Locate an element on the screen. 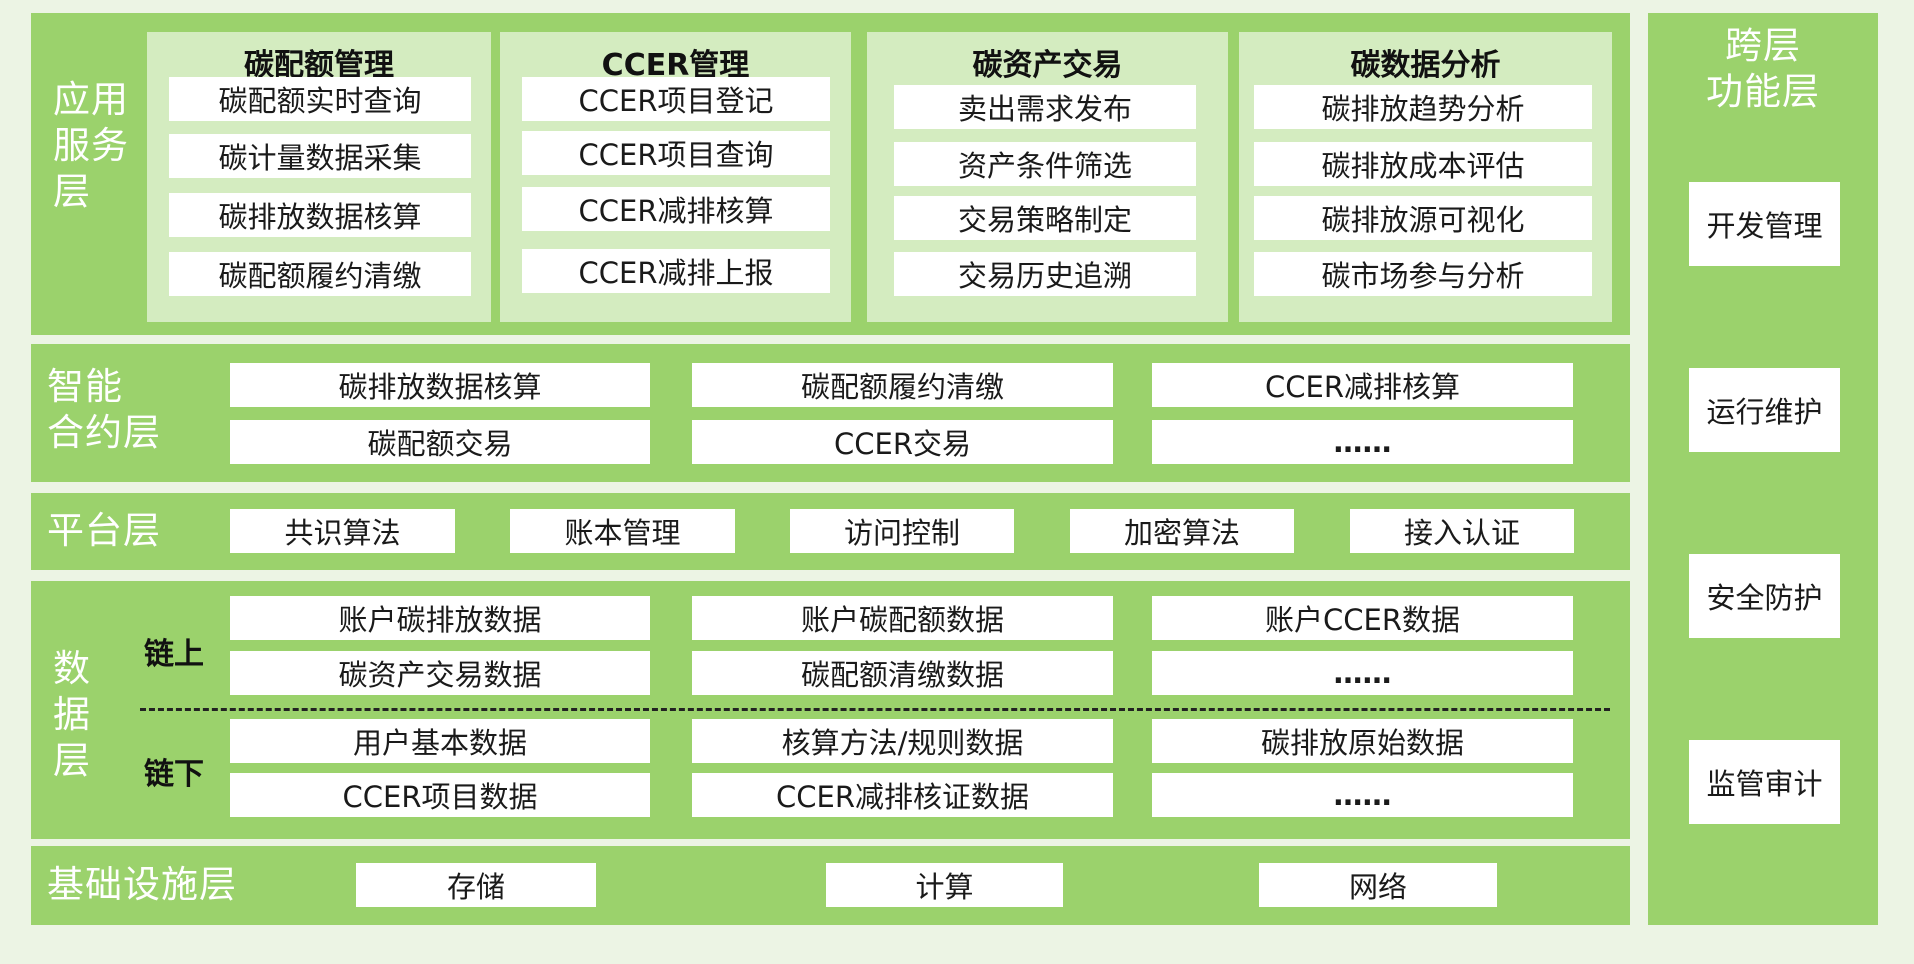  platform-consensus-algorithm: 共识算法 is located at coordinates (342, 531).